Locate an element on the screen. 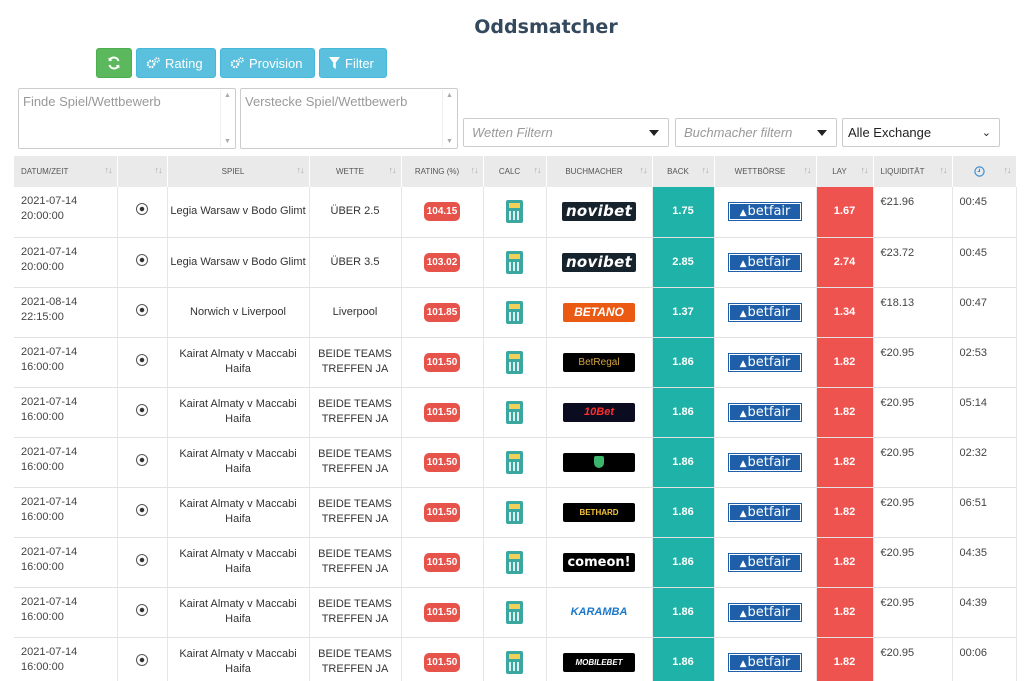 The width and height of the screenshot is (1024, 681). bookmaker-logo: BETHARD is located at coordinates (599, 512).